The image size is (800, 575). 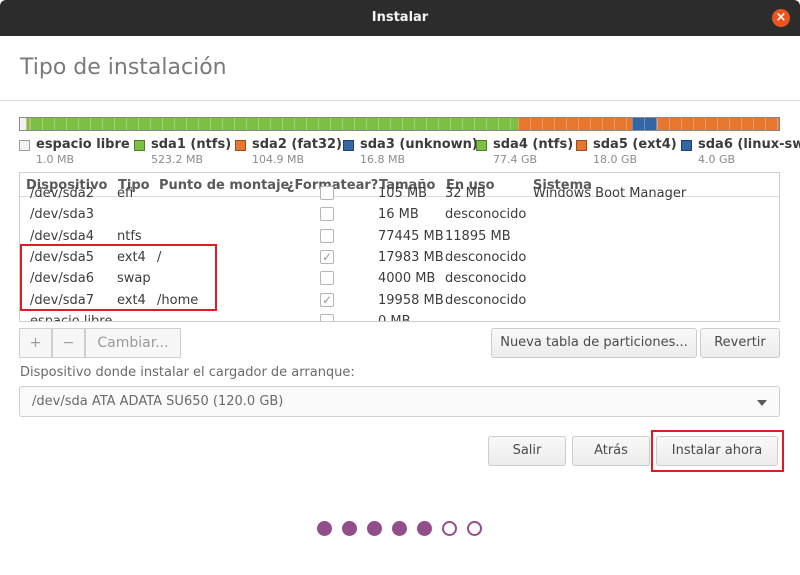 I want to click on used-cell: 32 MB, so click(x=465, y=193).